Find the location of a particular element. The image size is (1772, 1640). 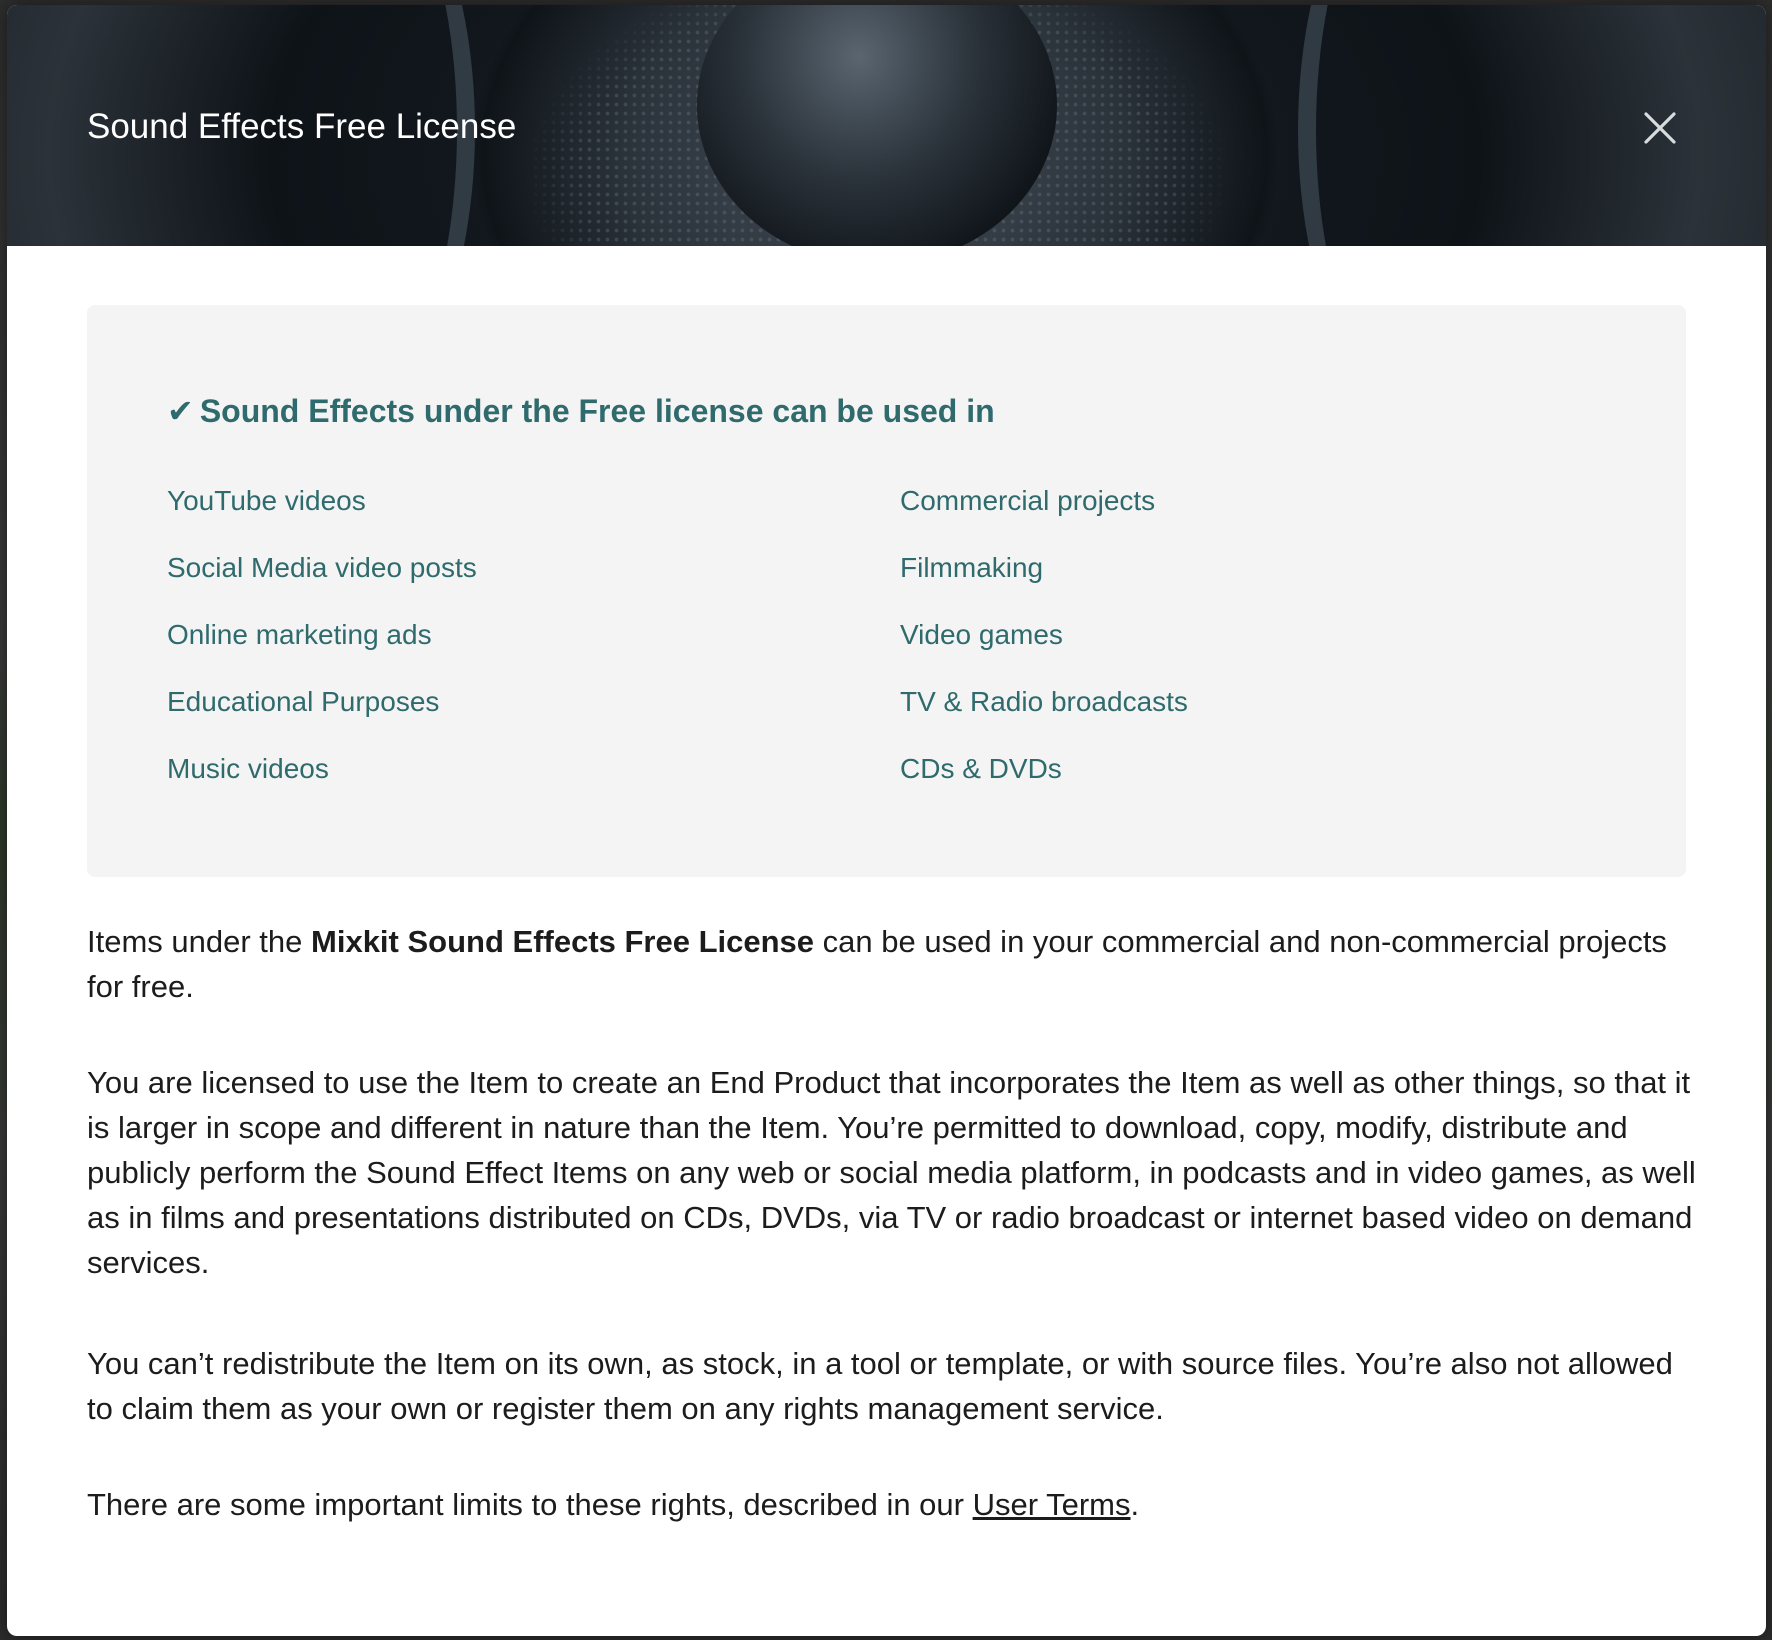

speaker-header-image: Sound Effects Free License is located at coordinates (886, 125).